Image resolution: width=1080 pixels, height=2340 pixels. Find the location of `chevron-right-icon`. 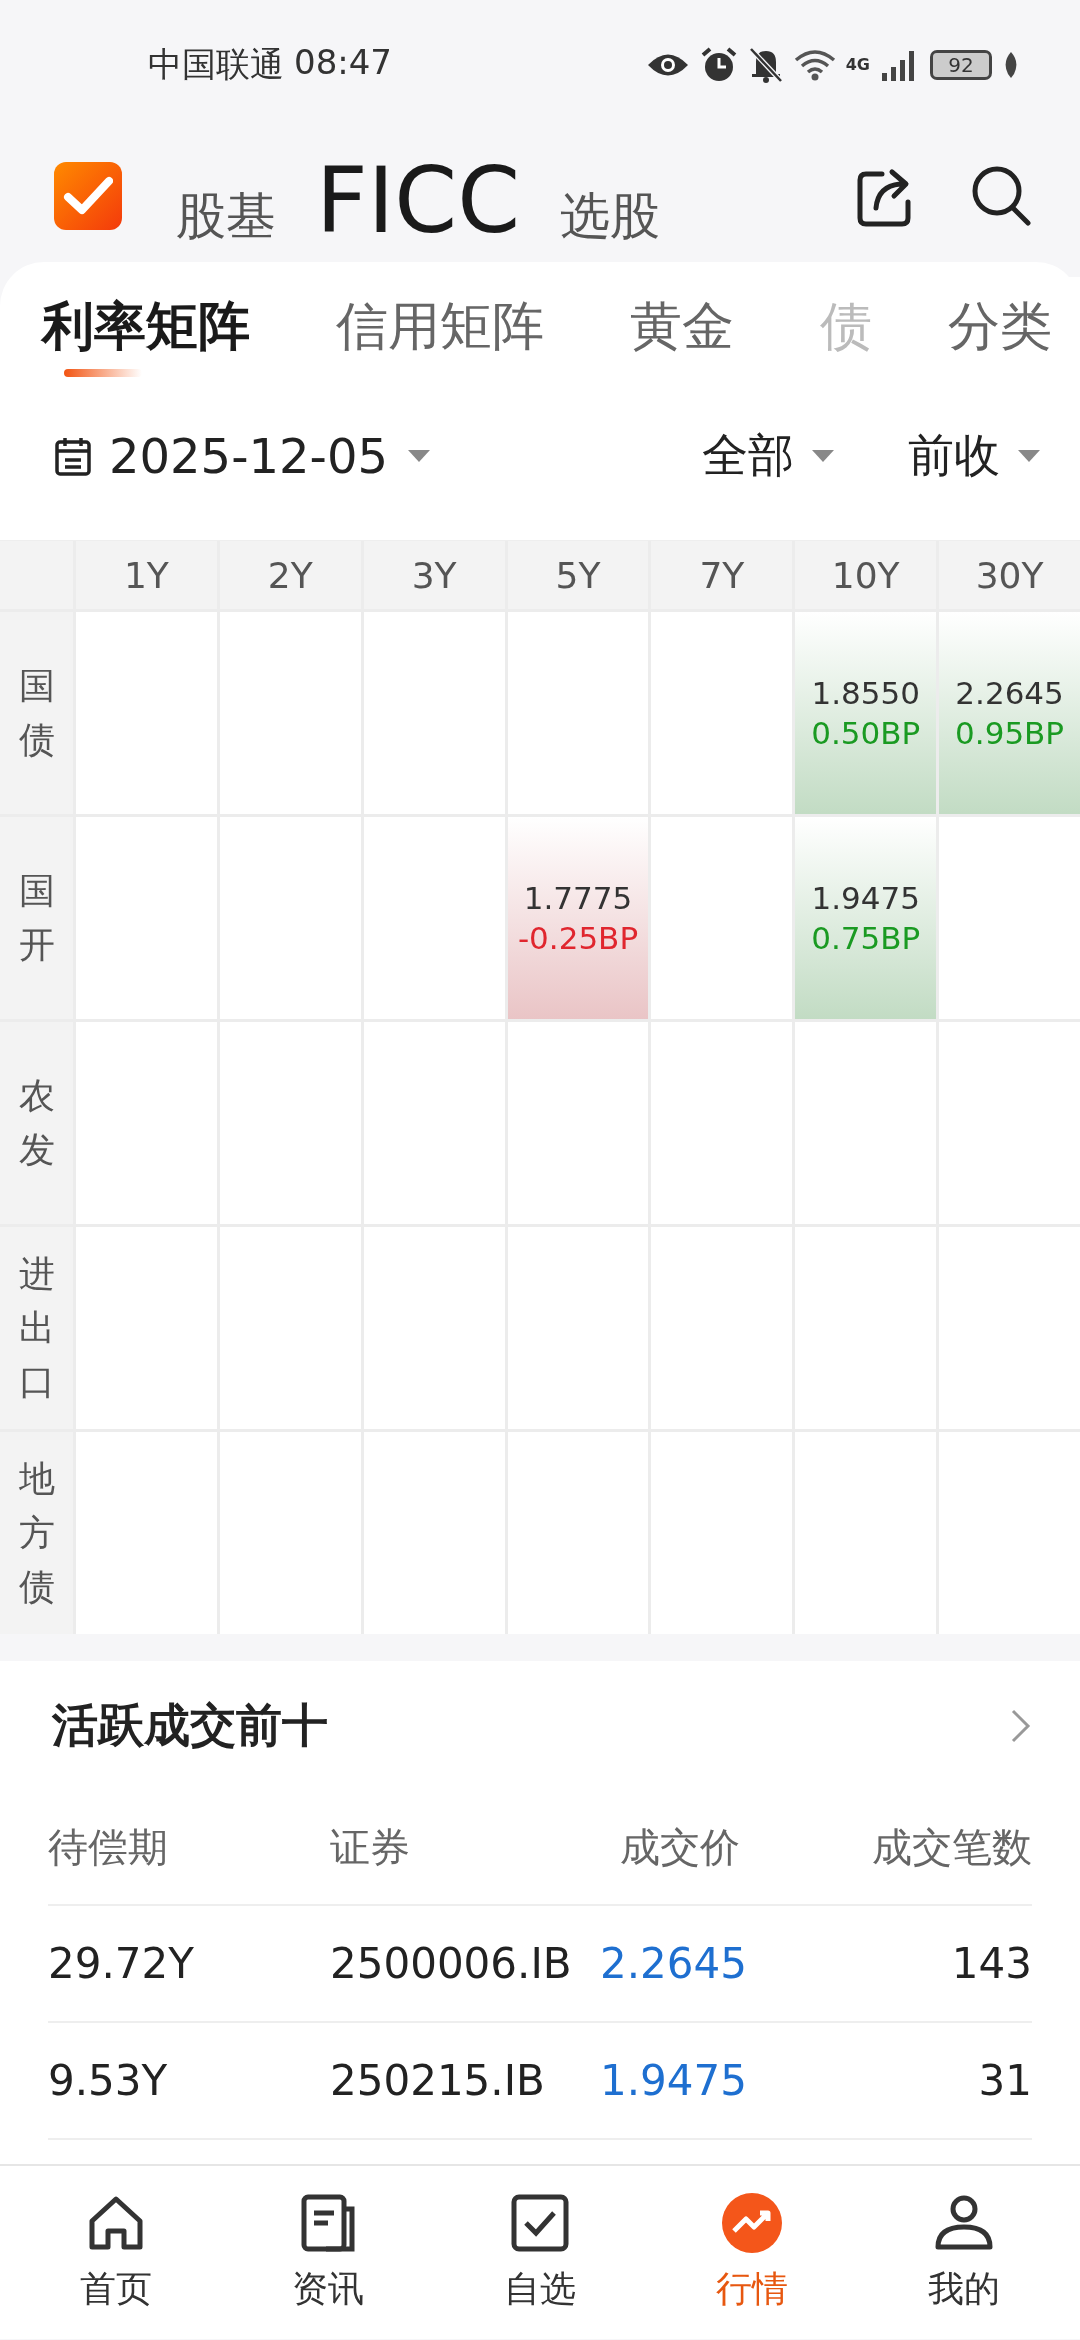

chevron-right-icon is located at coordinates (1021, 1726).